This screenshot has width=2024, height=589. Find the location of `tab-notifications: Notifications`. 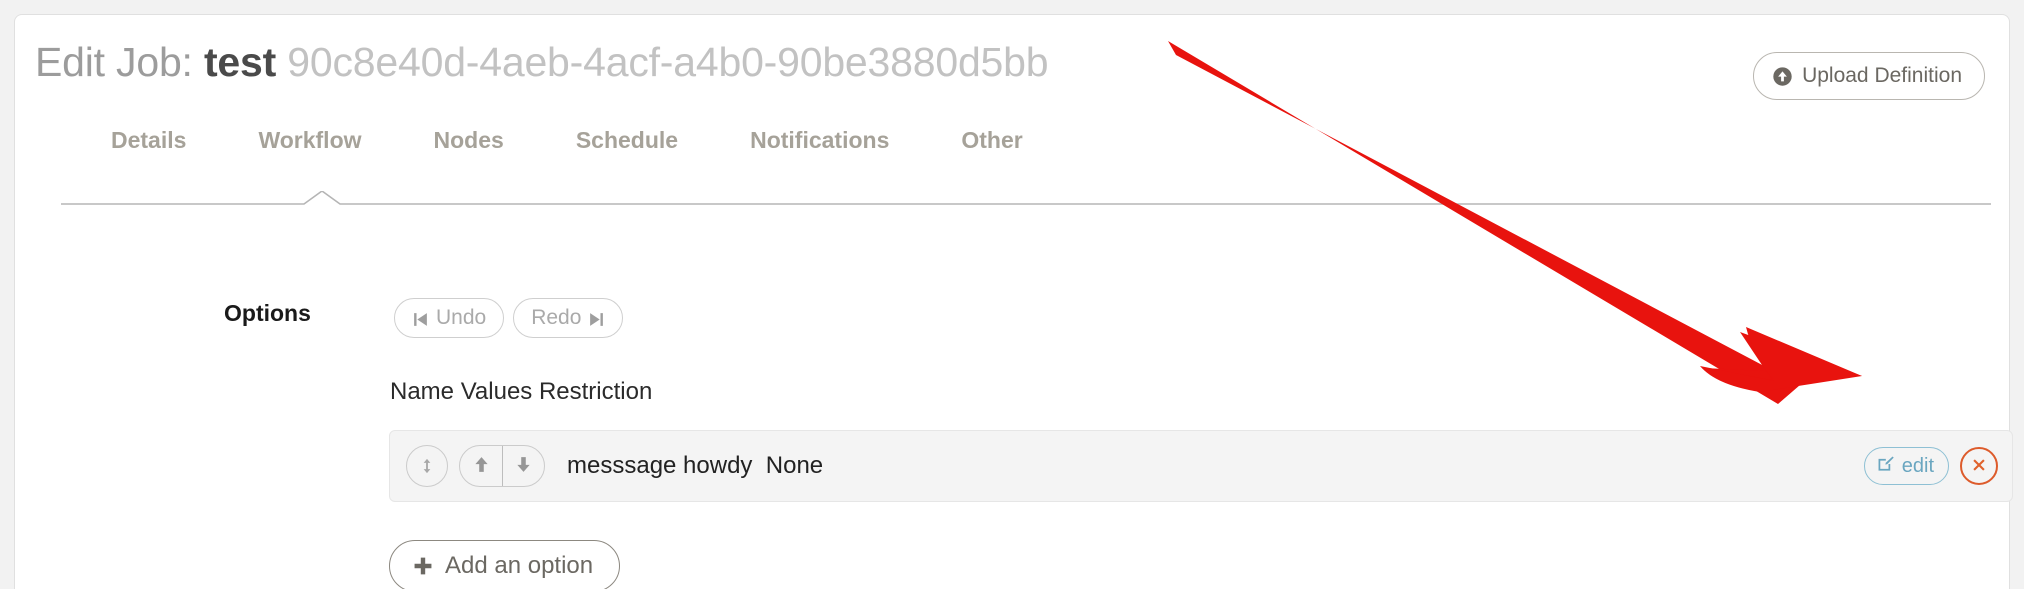

tab-notifications: Notifications is located at coordinates (819, 140).